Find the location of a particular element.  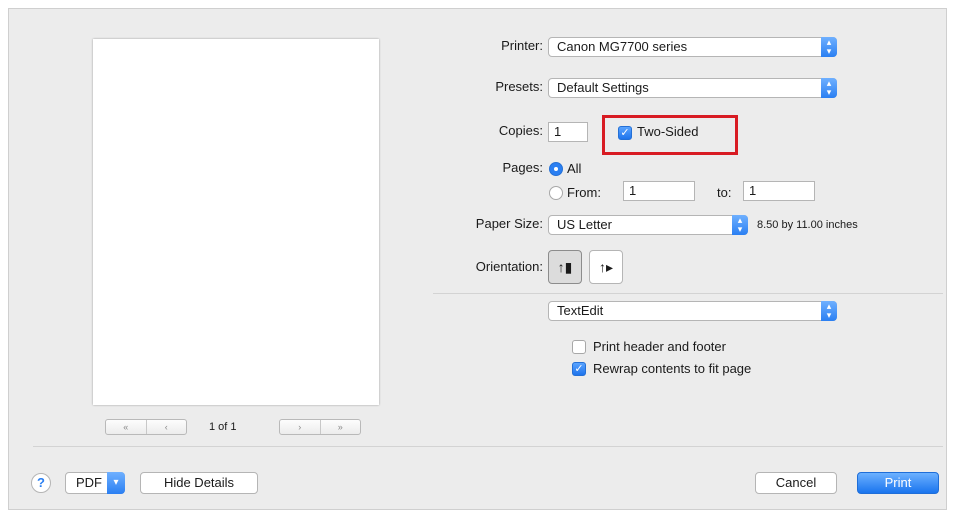

printer-popup: Canon MG7700 series ▴ ▾ is located at coordinates (692, 47).